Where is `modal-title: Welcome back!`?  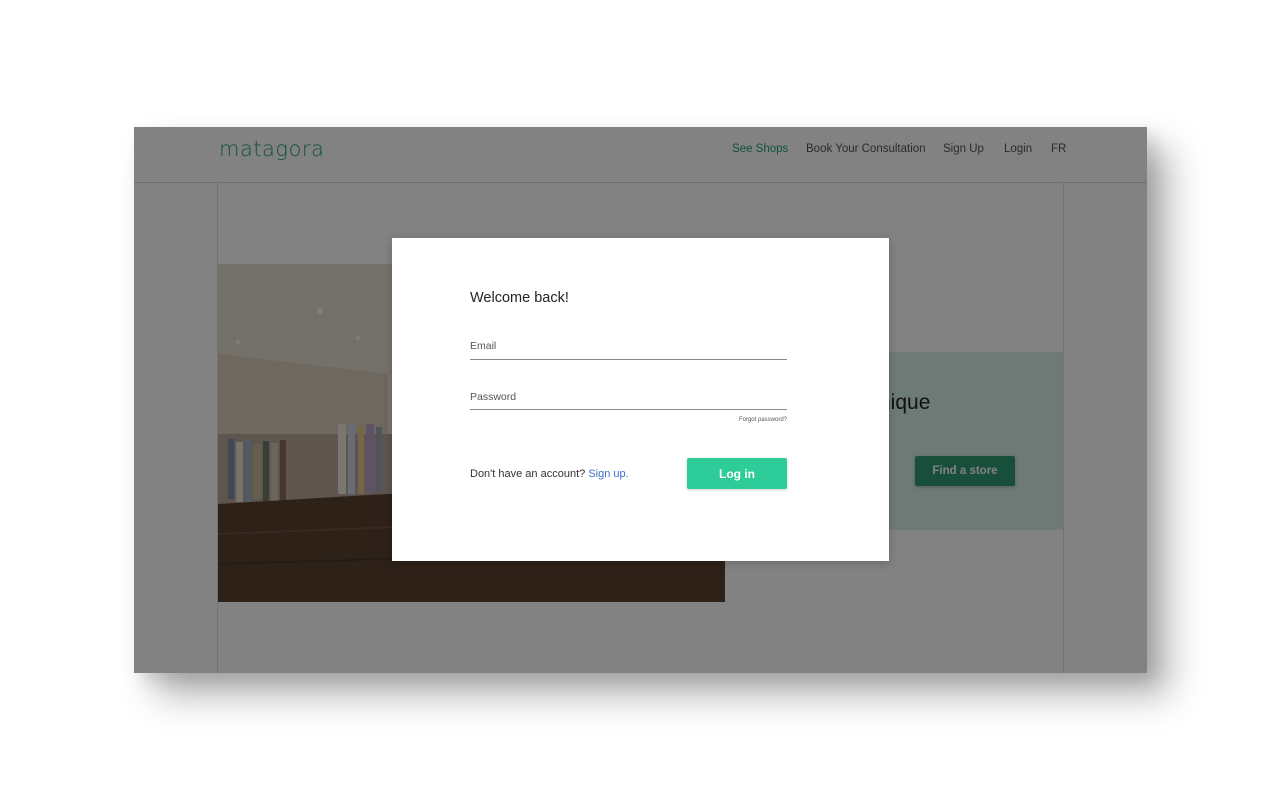
modal-title: Welcome back! is located at coordinates (519, 298).